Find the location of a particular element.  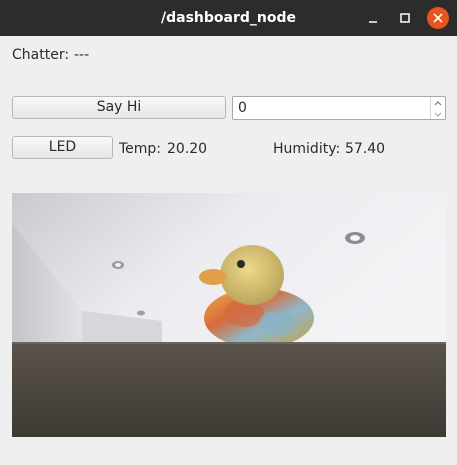

led-button: LED is located at coordinates (62, 147).